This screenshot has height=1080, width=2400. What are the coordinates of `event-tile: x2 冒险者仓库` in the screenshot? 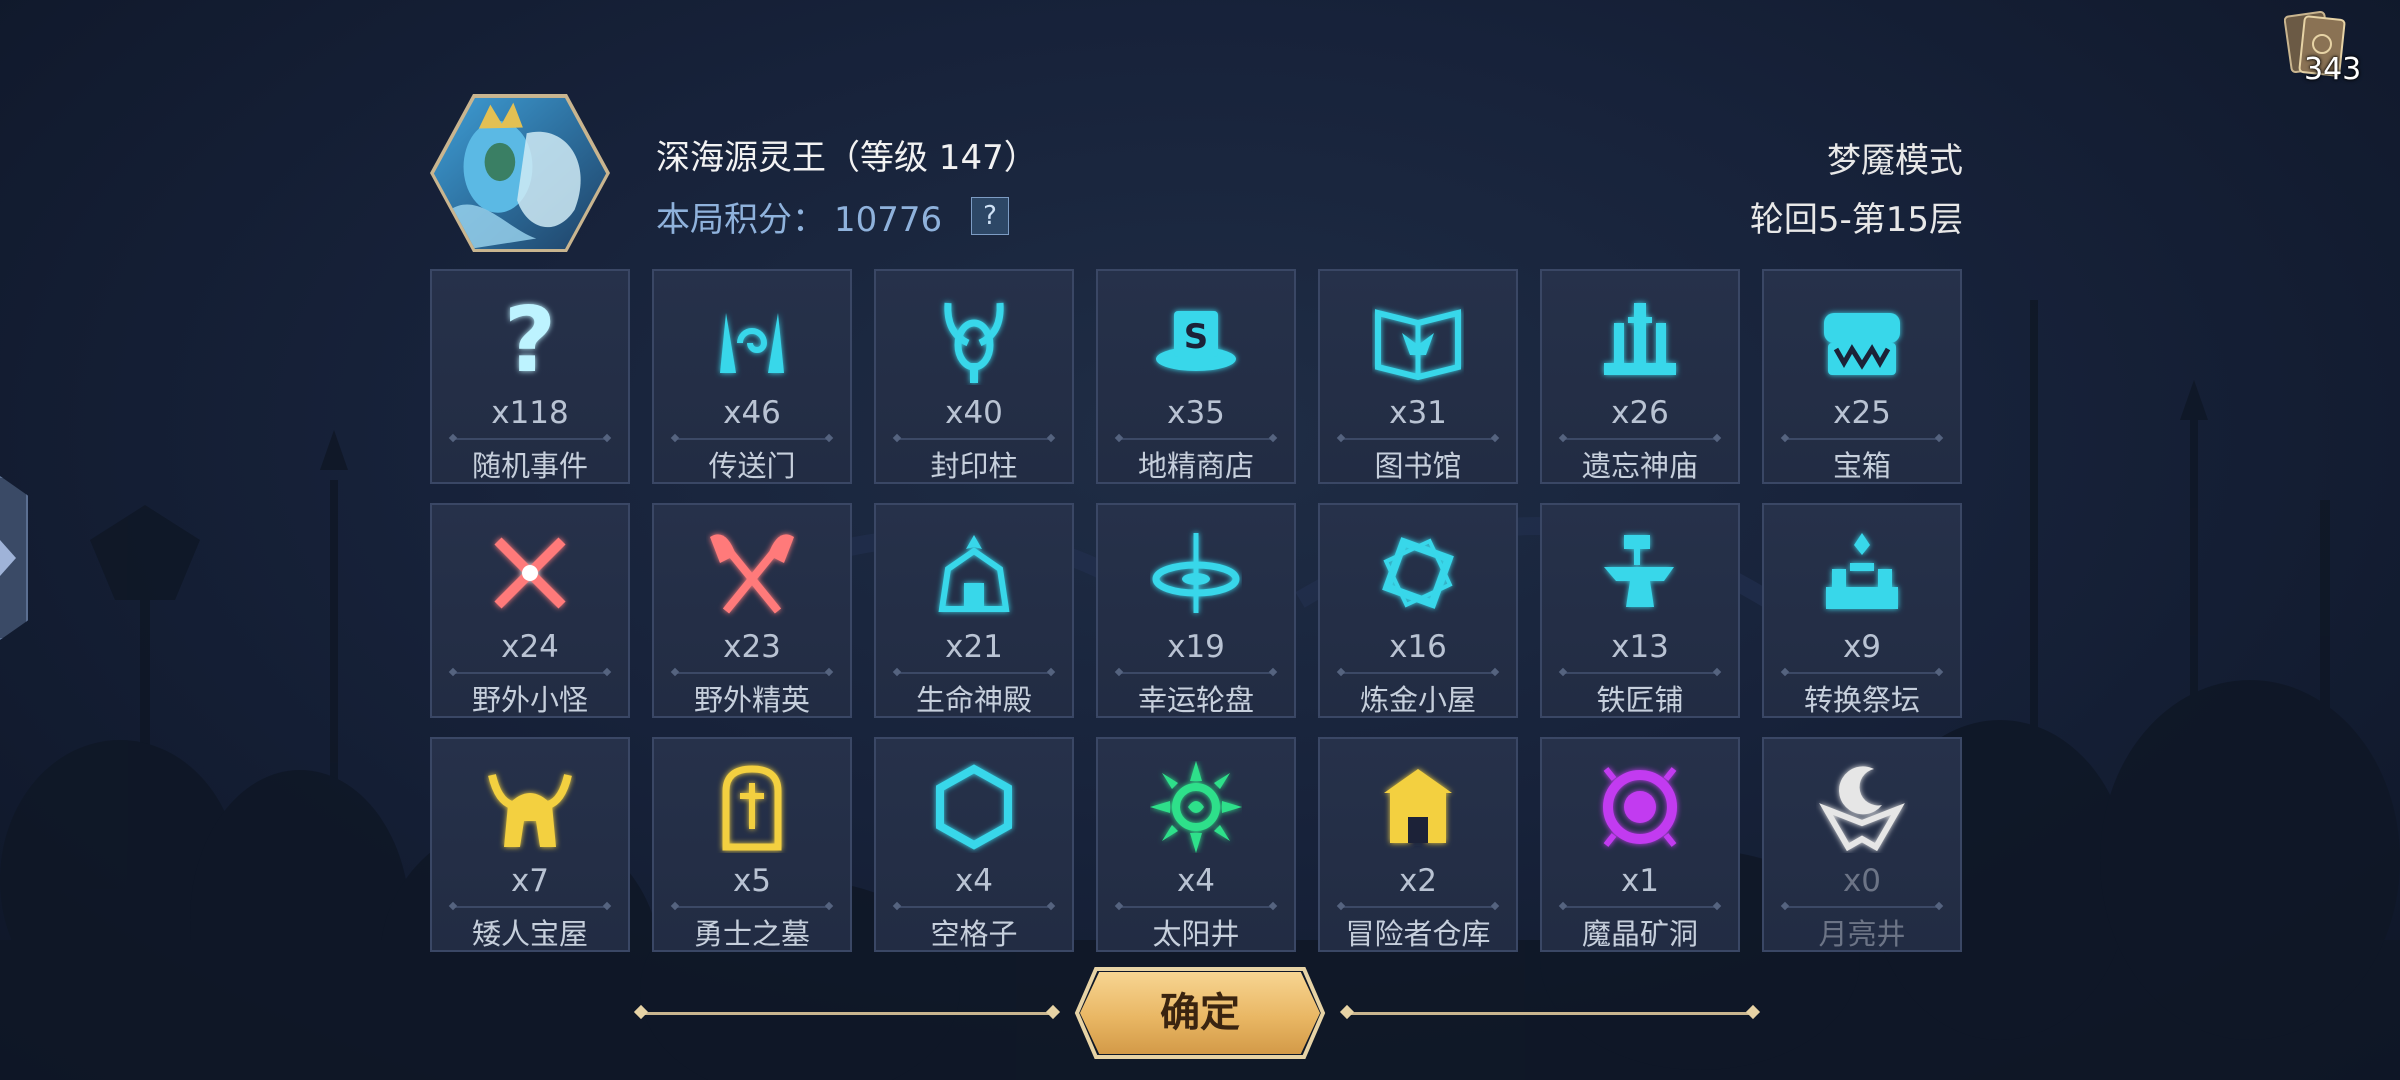 It's located at (1418, 844).